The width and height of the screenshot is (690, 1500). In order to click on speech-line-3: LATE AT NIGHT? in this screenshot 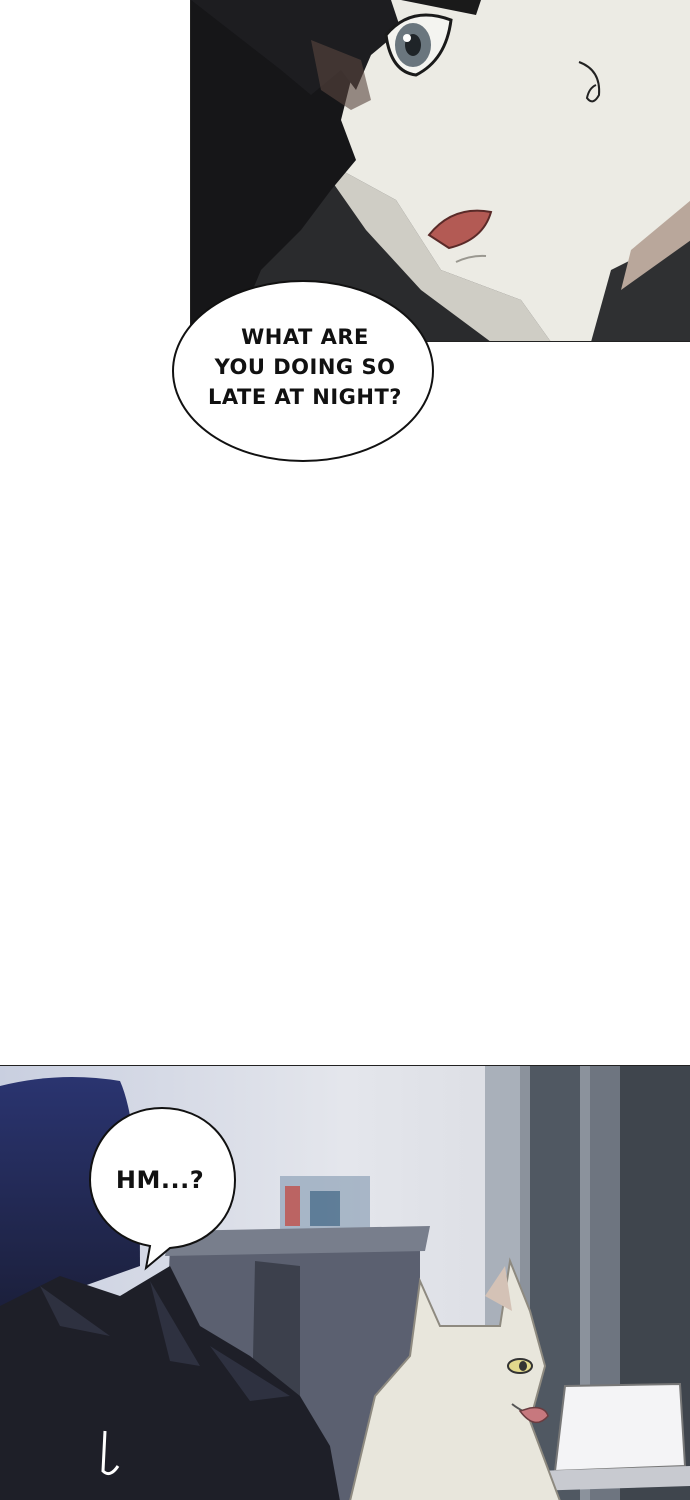, I will do `click(305, 397)`.